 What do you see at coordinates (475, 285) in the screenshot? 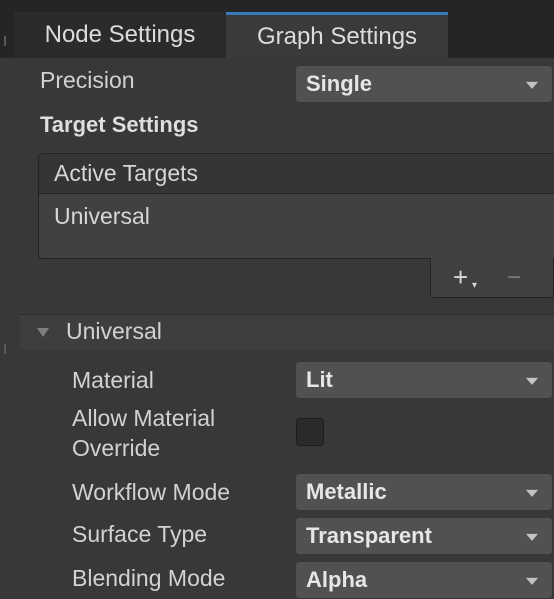
I see `dropdown-indicator-icon: ▾` at bounding box center [475, 285].